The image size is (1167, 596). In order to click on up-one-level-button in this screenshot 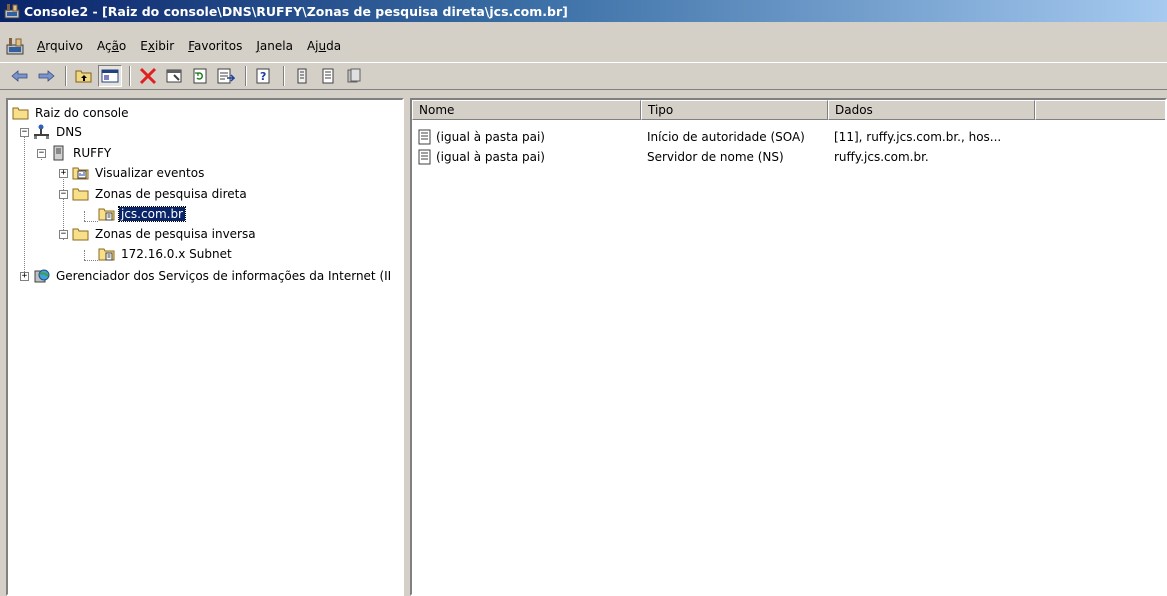, I will do `click(84, 76)`.